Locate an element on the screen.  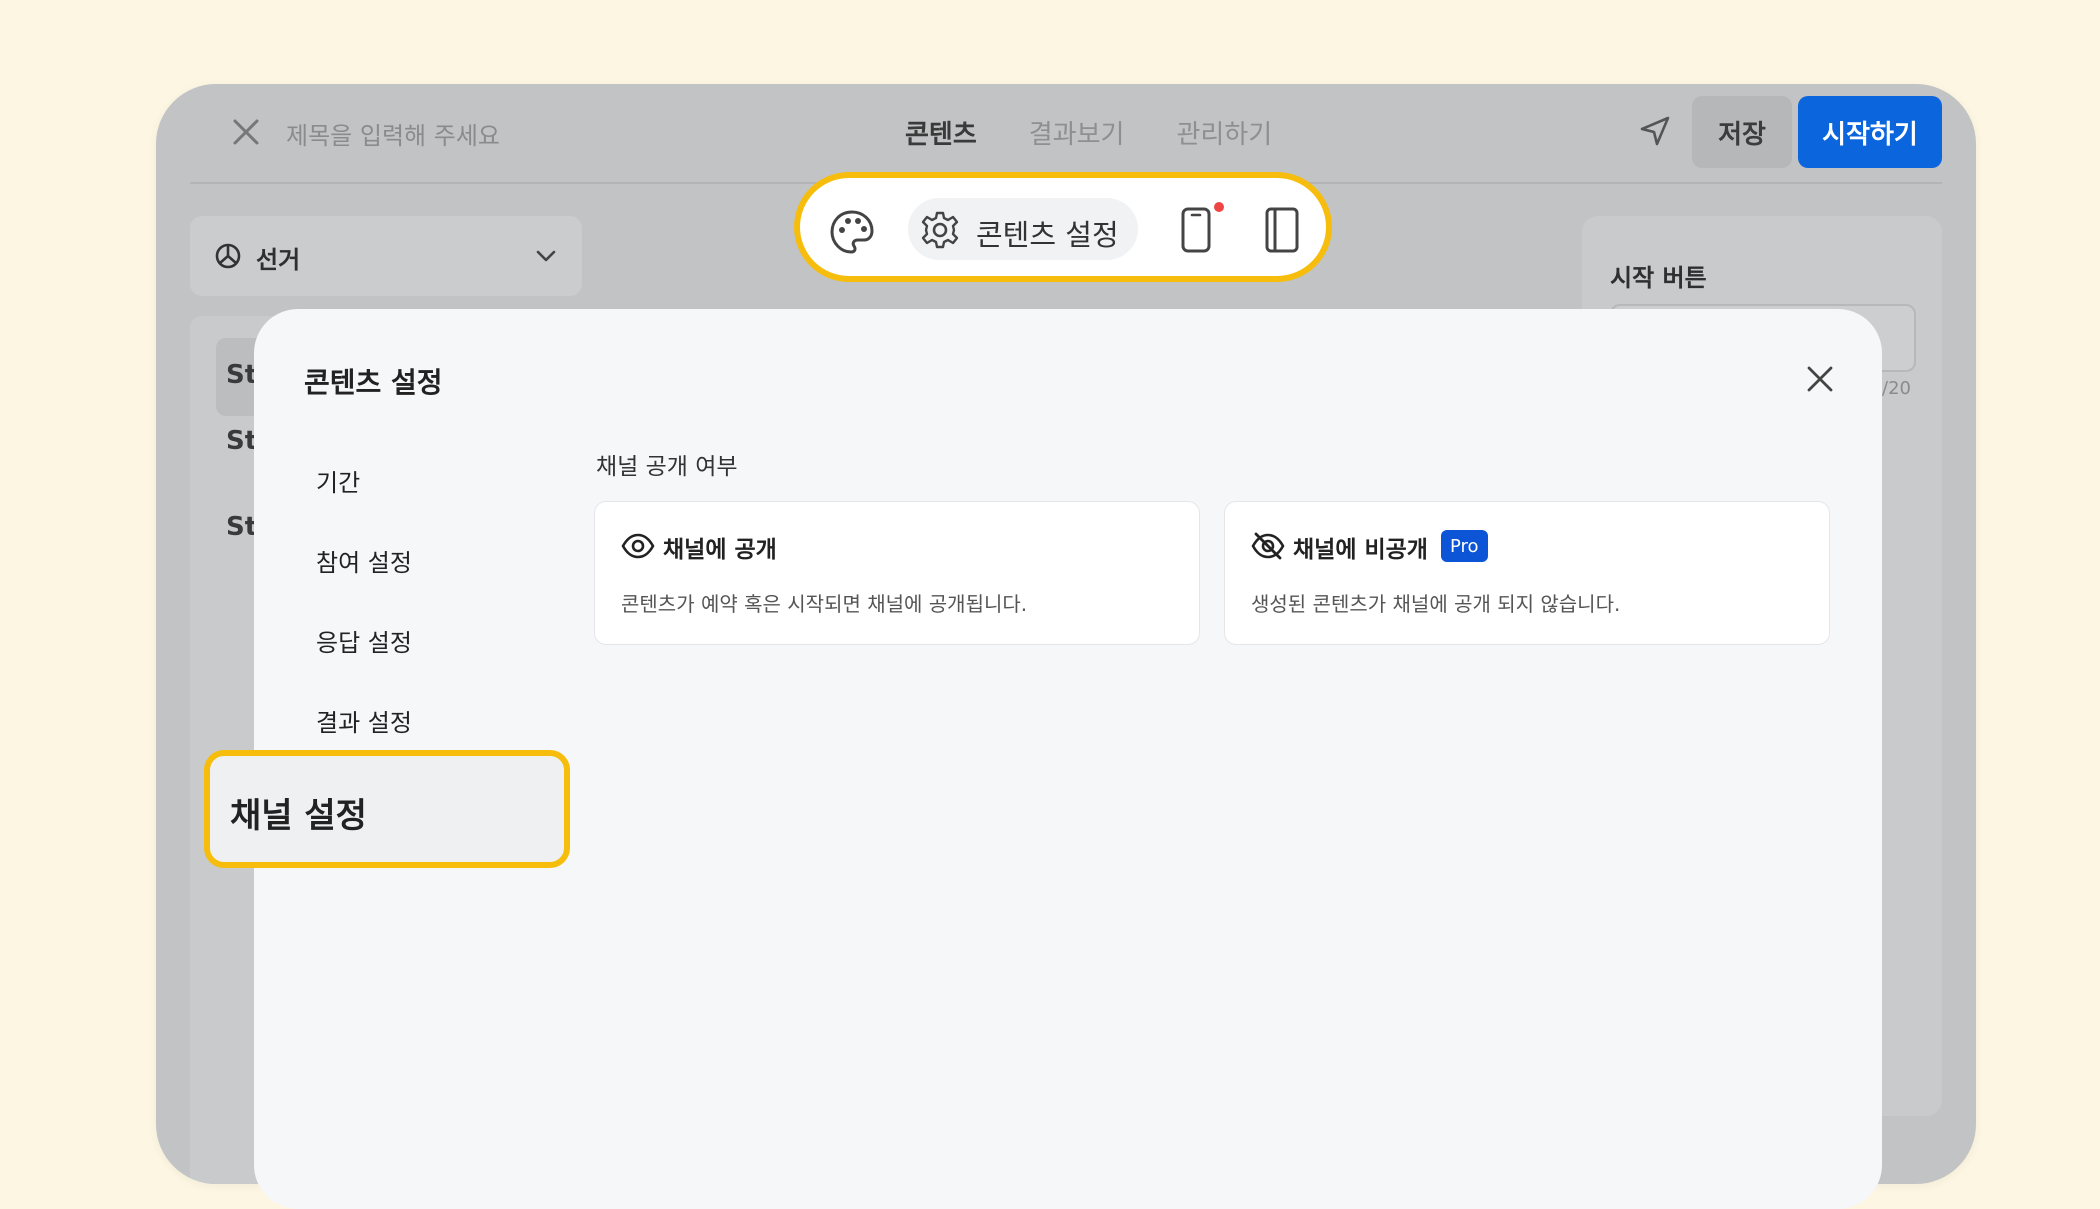
public-option-card: 채널에 공개 콘텐츠가 예약 혹은 시작되면 채널에 공개됩니다. is located at coordinates (897, 573).